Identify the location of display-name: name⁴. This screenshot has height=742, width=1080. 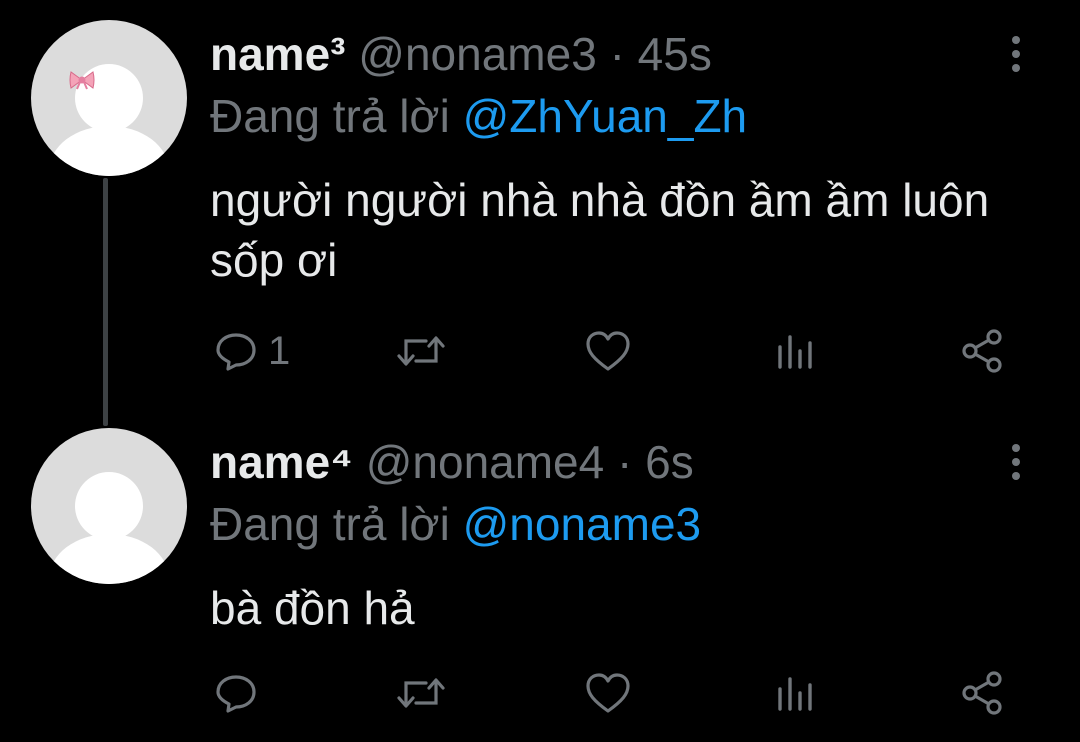
(281, 462).